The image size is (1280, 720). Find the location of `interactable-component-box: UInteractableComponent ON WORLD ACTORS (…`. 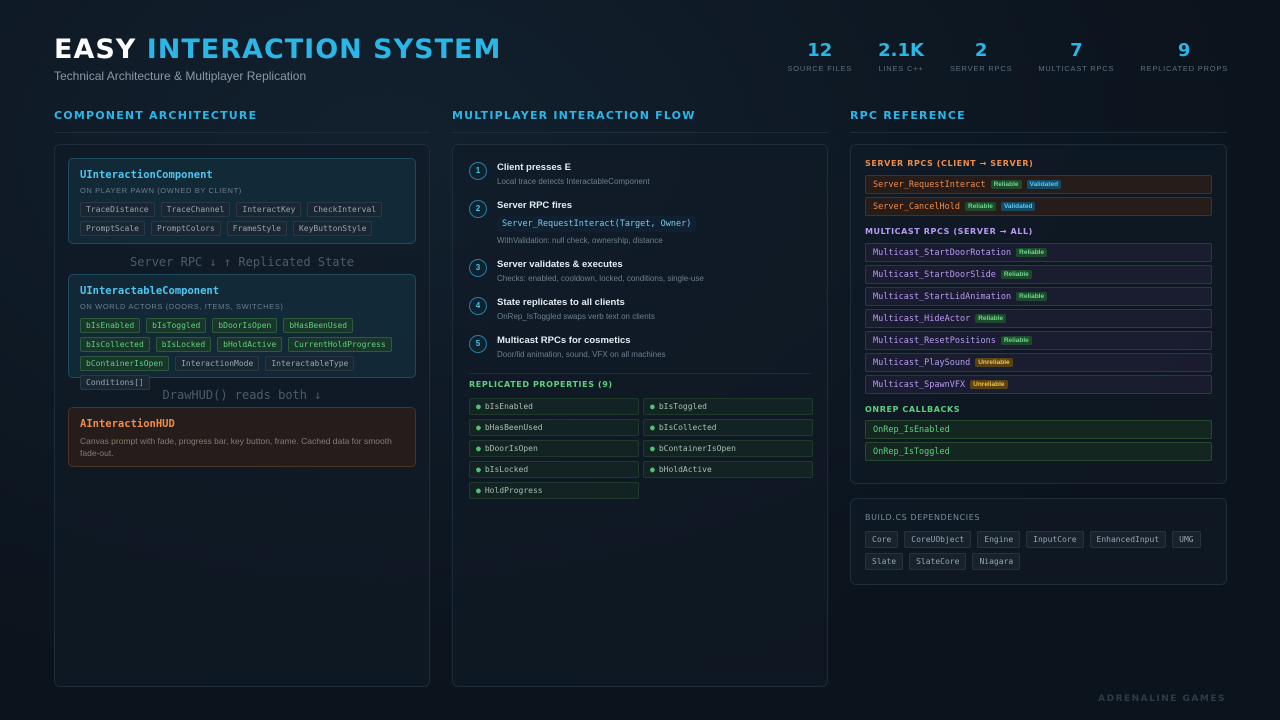

interactable-component-box: UInteractableComponent ON WORLD ACTORS (… is located at coordinates (242, 332).